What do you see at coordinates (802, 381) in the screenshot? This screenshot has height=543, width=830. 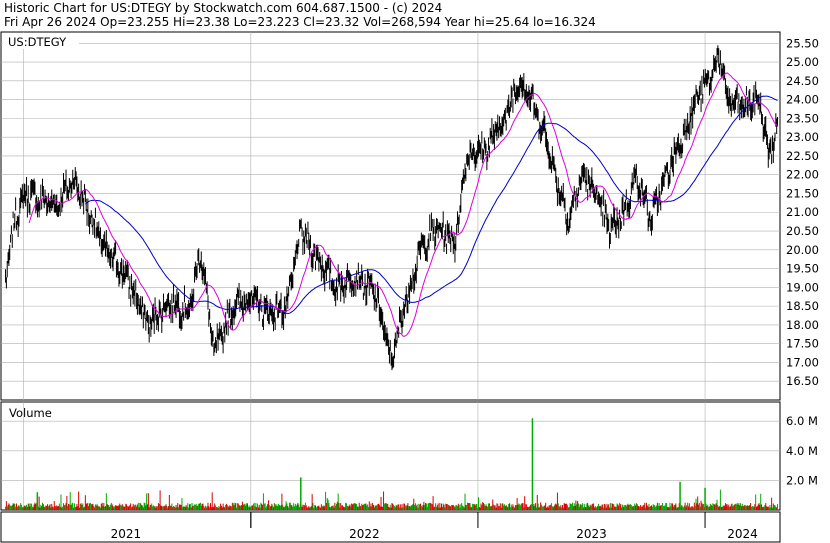 I see `price-tick-label: 16.50` at bounding box center [802, 381].